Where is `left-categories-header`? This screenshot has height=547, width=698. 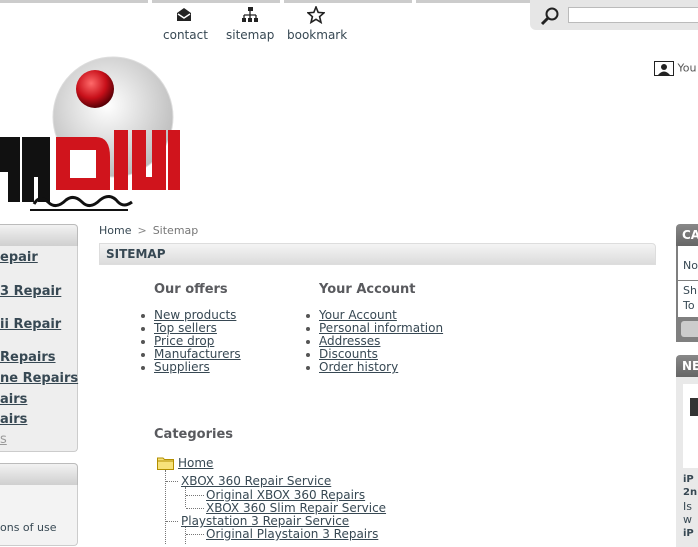
left-categories-header is located at coordinates (39, 235).